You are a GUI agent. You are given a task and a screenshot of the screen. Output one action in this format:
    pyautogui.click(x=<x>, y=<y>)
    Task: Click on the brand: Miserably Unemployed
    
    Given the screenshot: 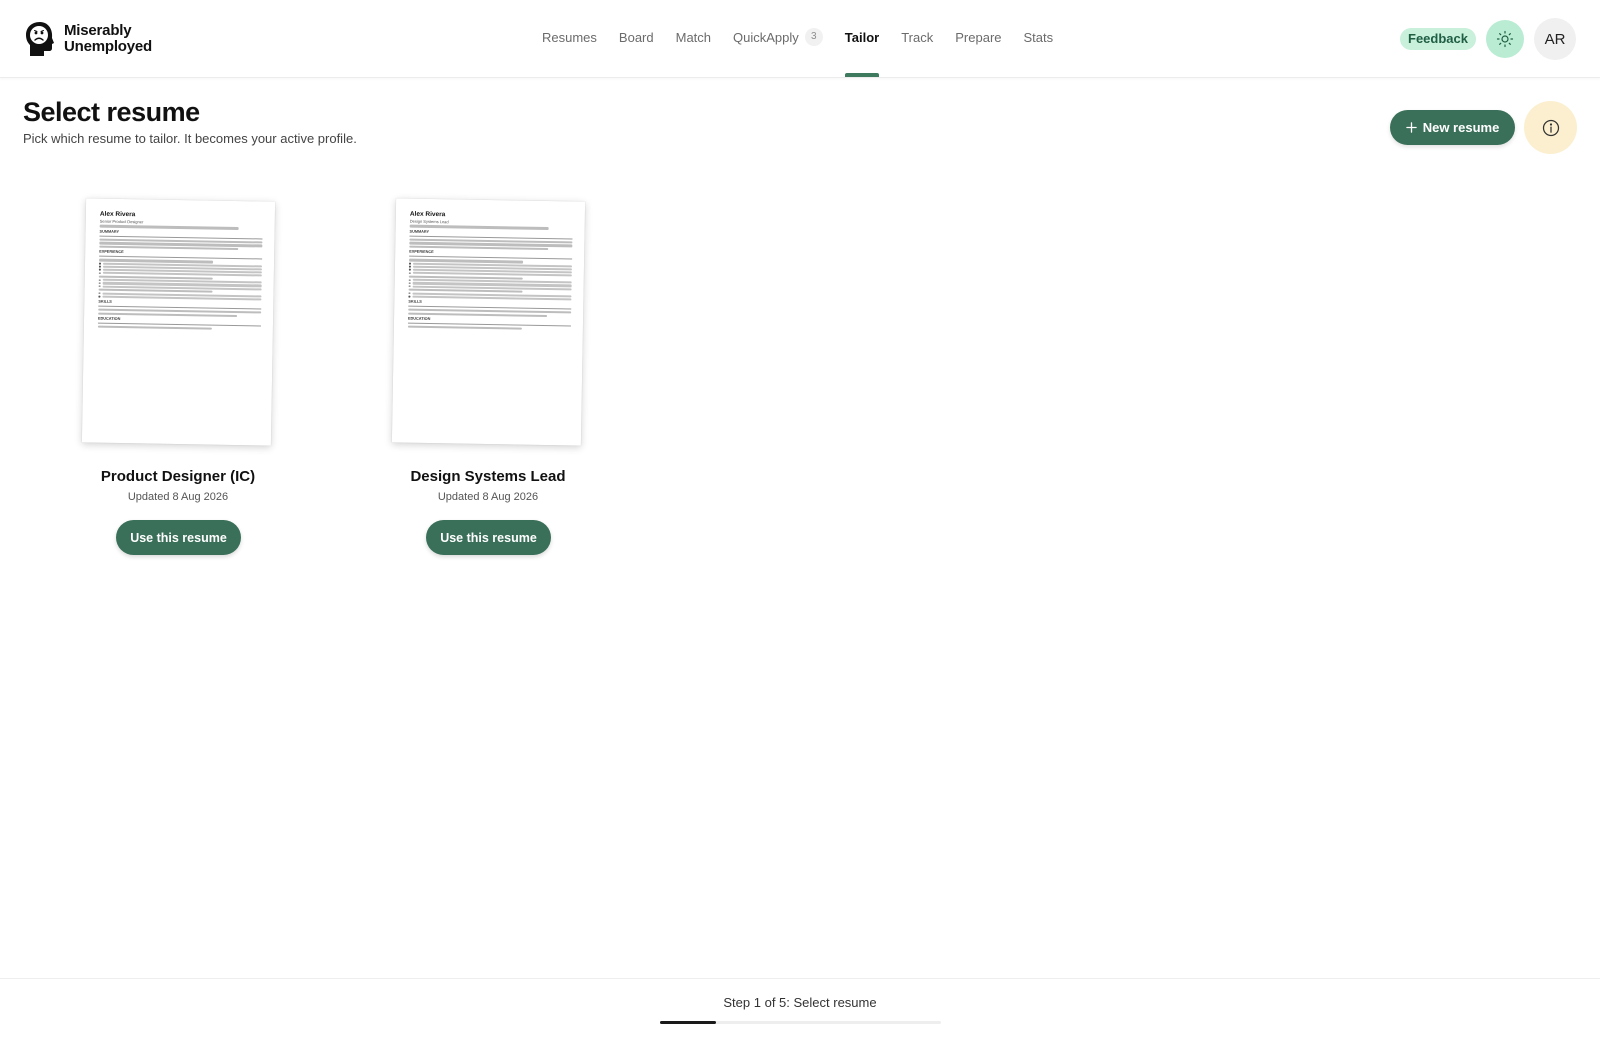 What is the action you would take?
    pyautogui.click(x=88, y=39)
    